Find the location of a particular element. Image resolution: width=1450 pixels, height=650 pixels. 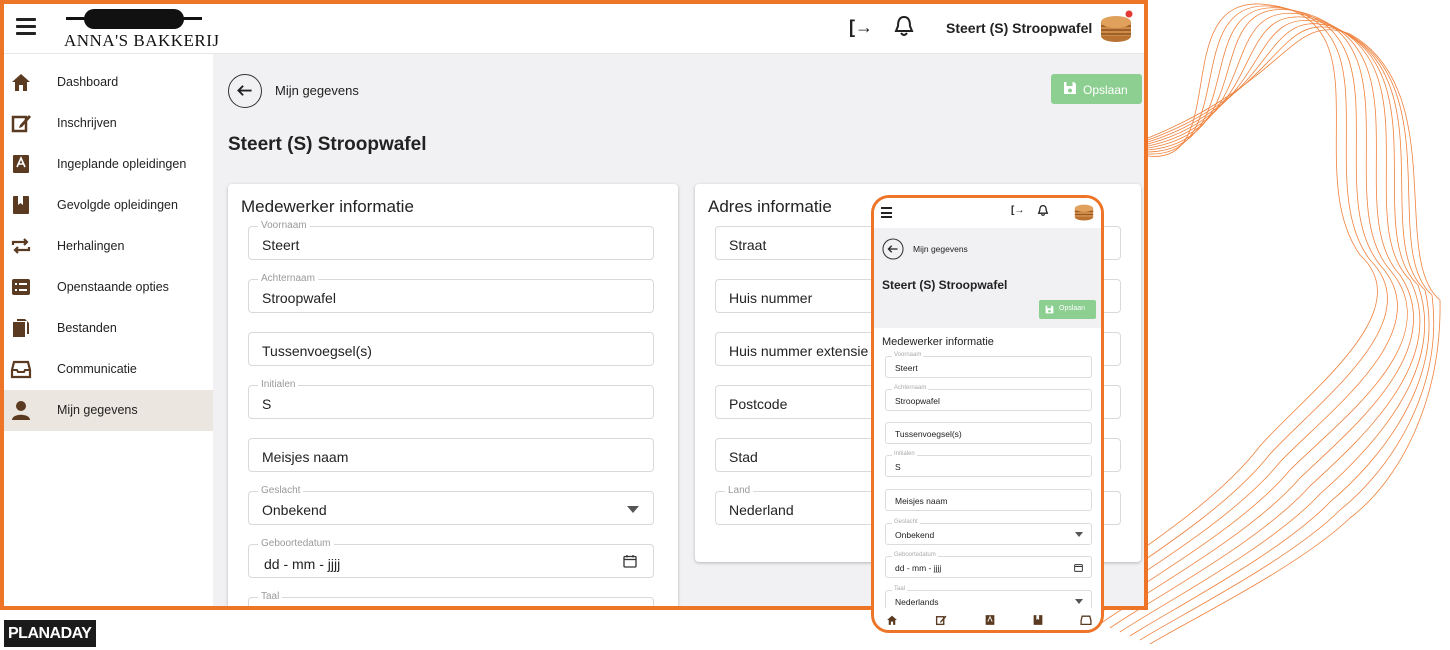

repeat-icon is located at coordinates (21, 246).